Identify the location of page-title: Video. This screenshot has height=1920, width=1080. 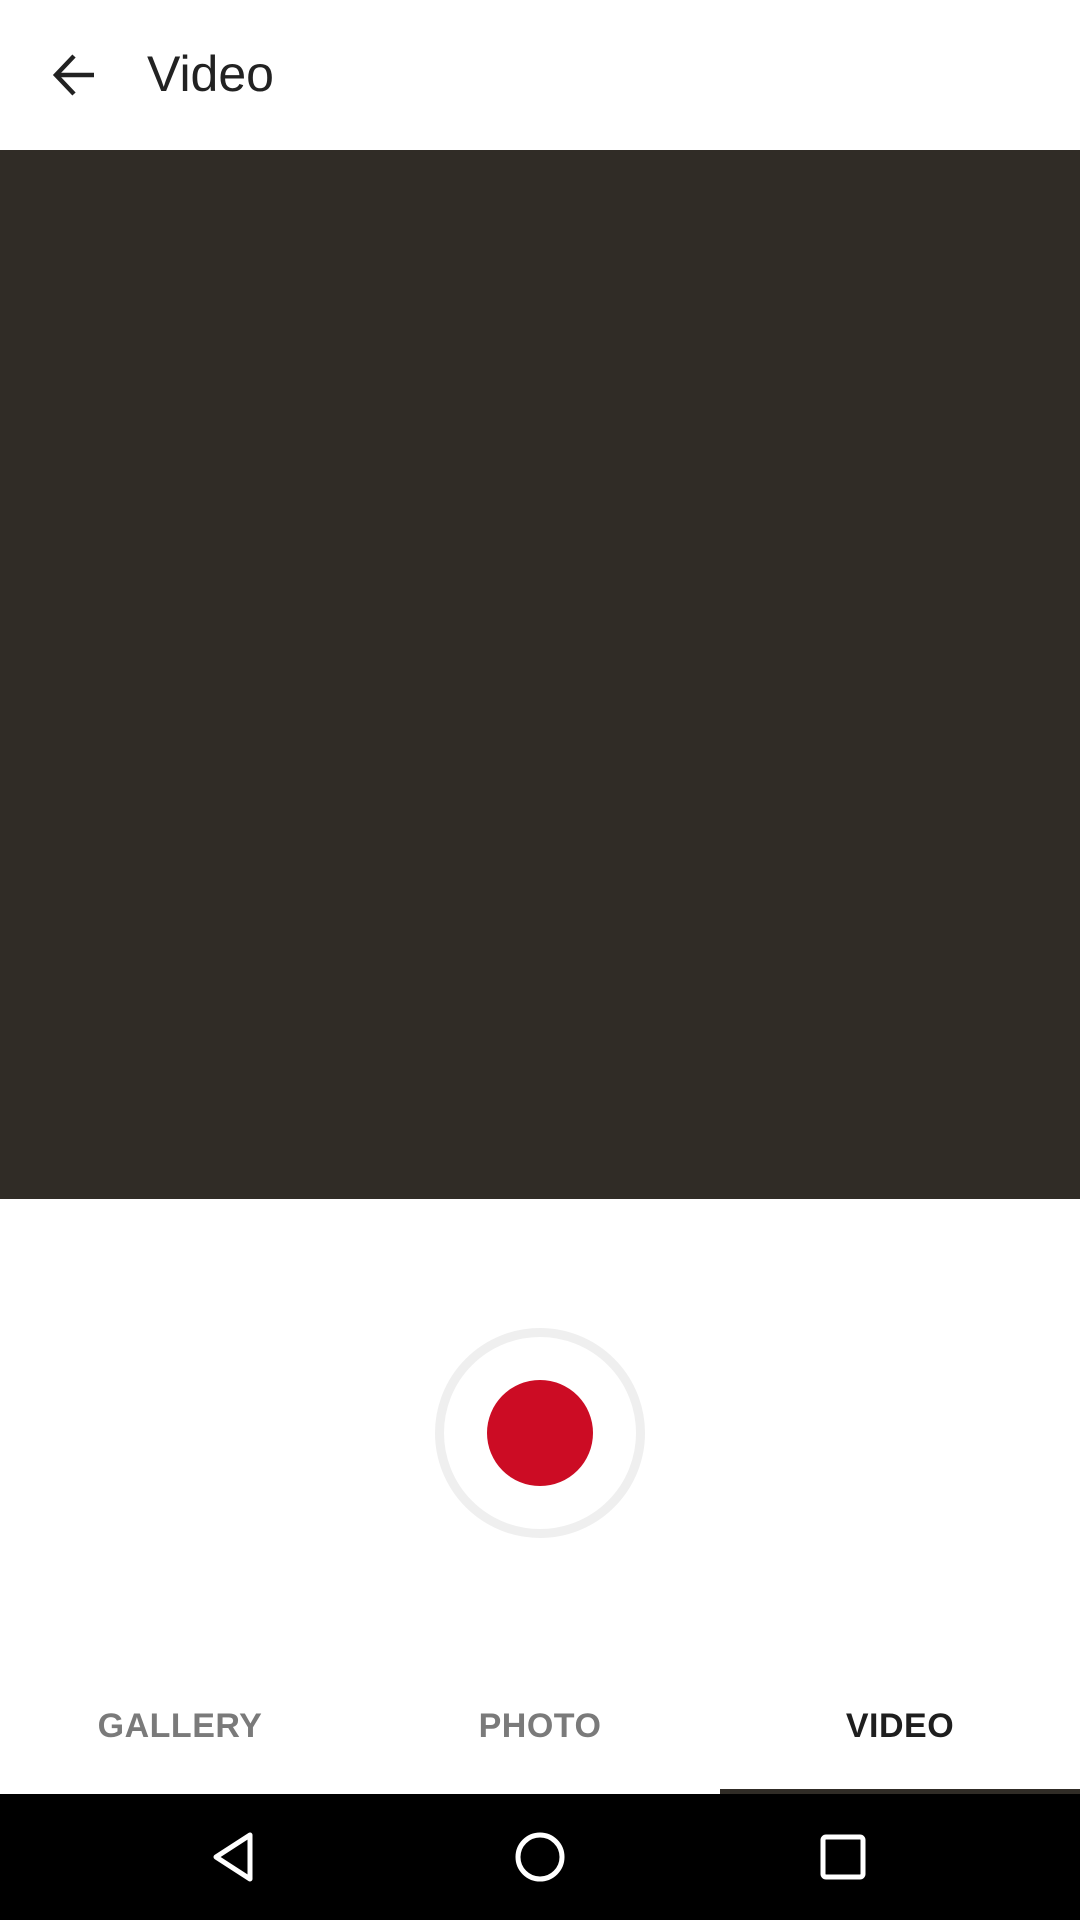
(210, 74).